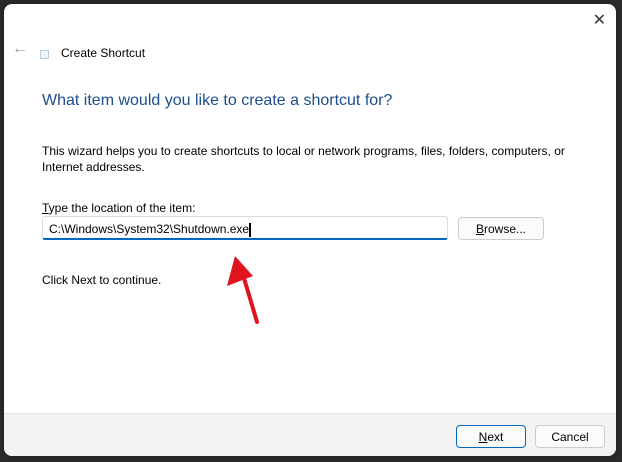 The width and height of the screenshot is (622, 462). I want to click on window-title: Create Shortcut, so click(103, 53).